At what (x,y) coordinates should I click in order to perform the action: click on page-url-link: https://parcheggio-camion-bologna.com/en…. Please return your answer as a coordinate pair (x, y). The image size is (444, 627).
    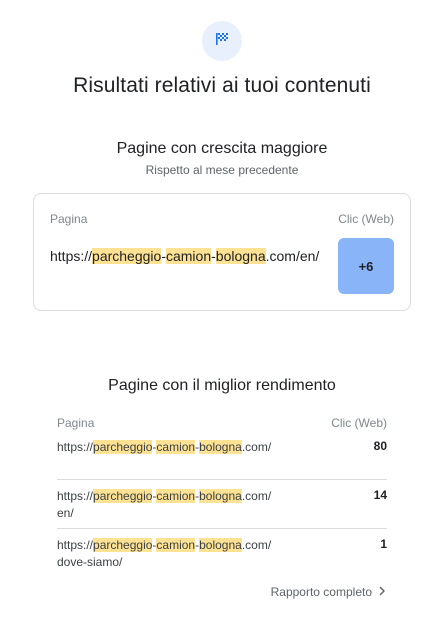
    Looking at the image, I should click on (165, 505).